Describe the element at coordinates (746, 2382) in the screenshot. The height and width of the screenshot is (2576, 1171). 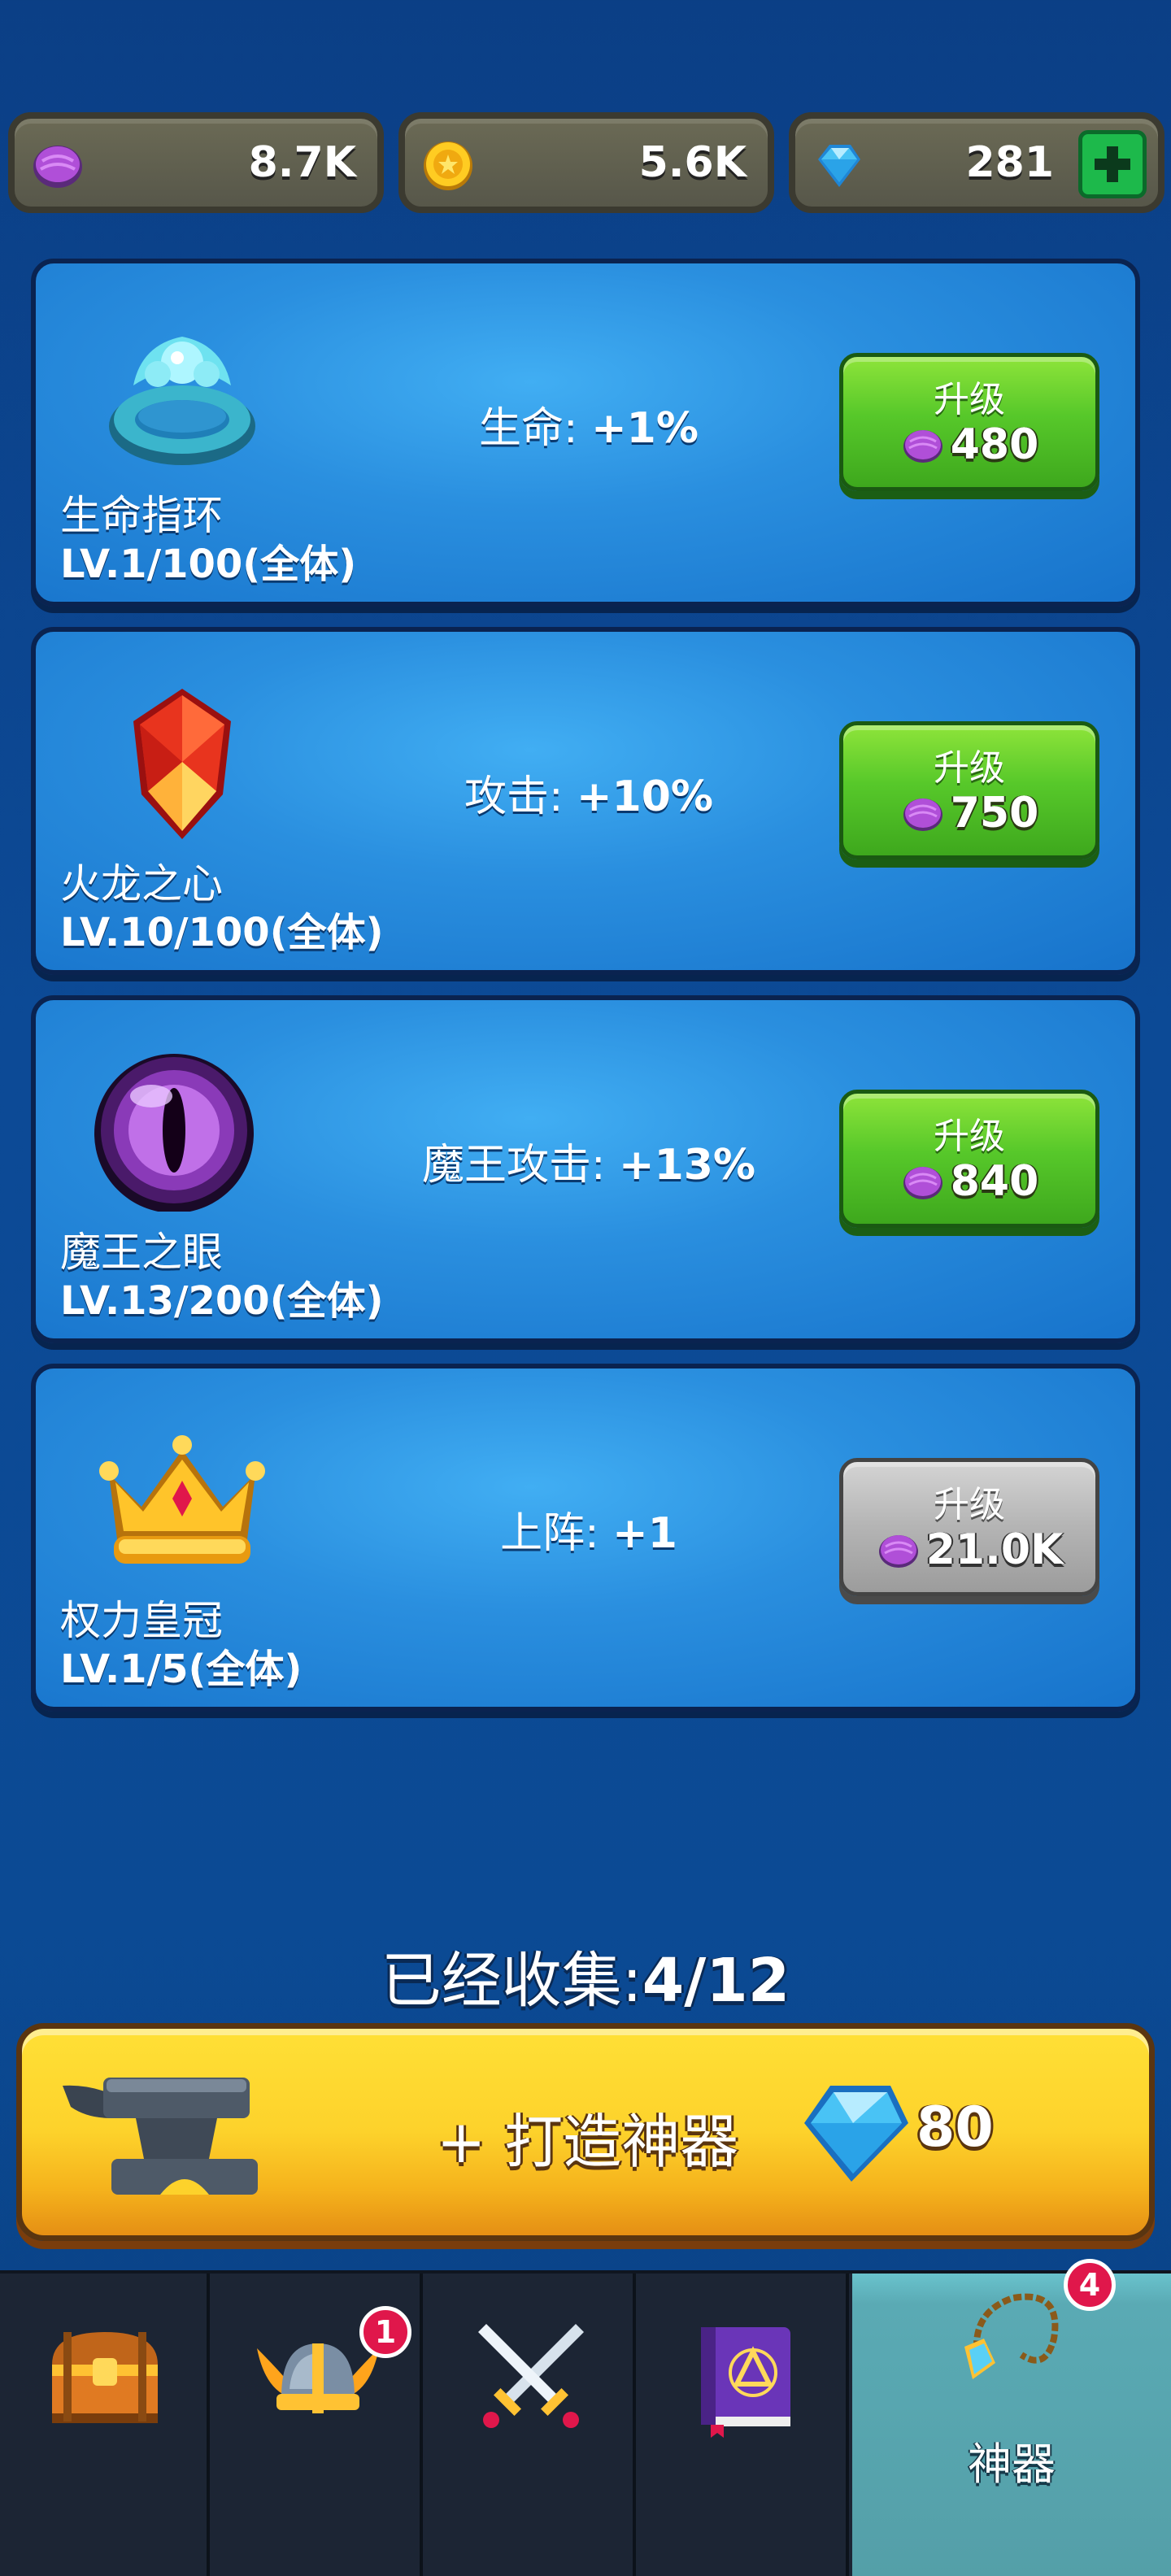
I see `spellbook-icon` at that location.